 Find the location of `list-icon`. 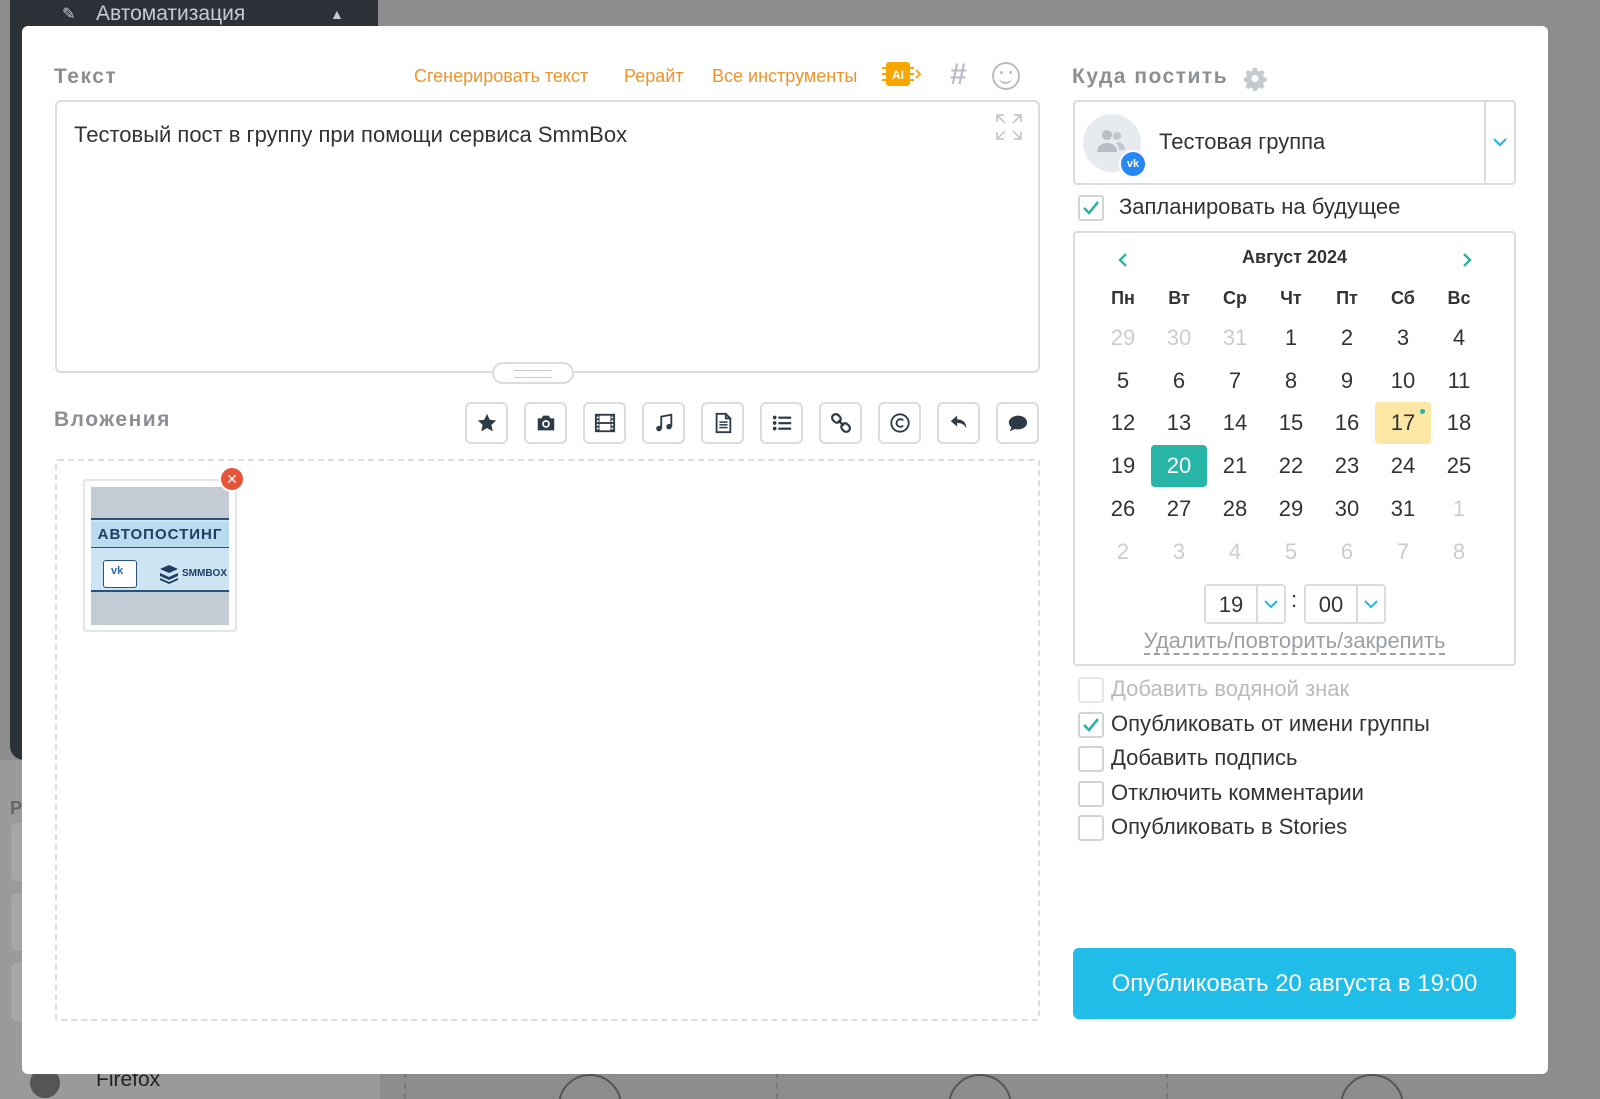

list-icon is located at coordinates (781, 423).